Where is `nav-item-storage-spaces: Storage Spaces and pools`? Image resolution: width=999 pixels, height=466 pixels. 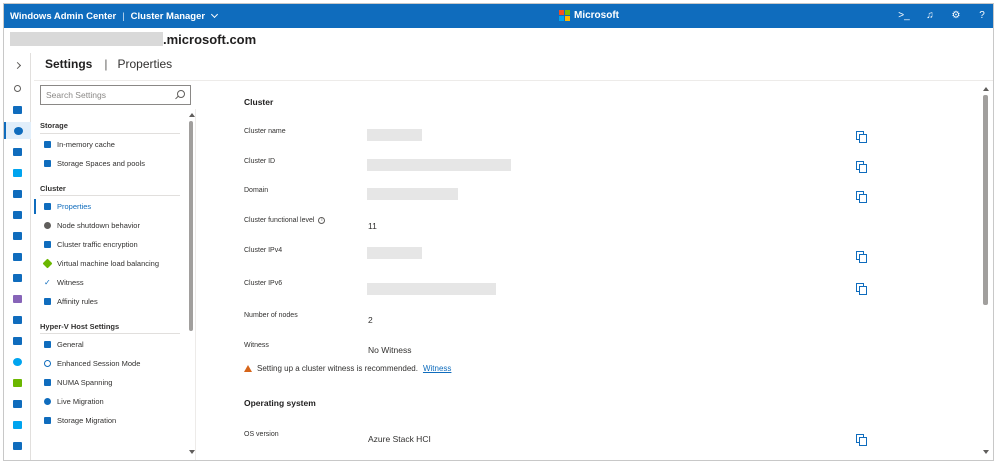
nav-item-storage-spaces: Storage Spaces and pools is located at coordinates (110, 163).